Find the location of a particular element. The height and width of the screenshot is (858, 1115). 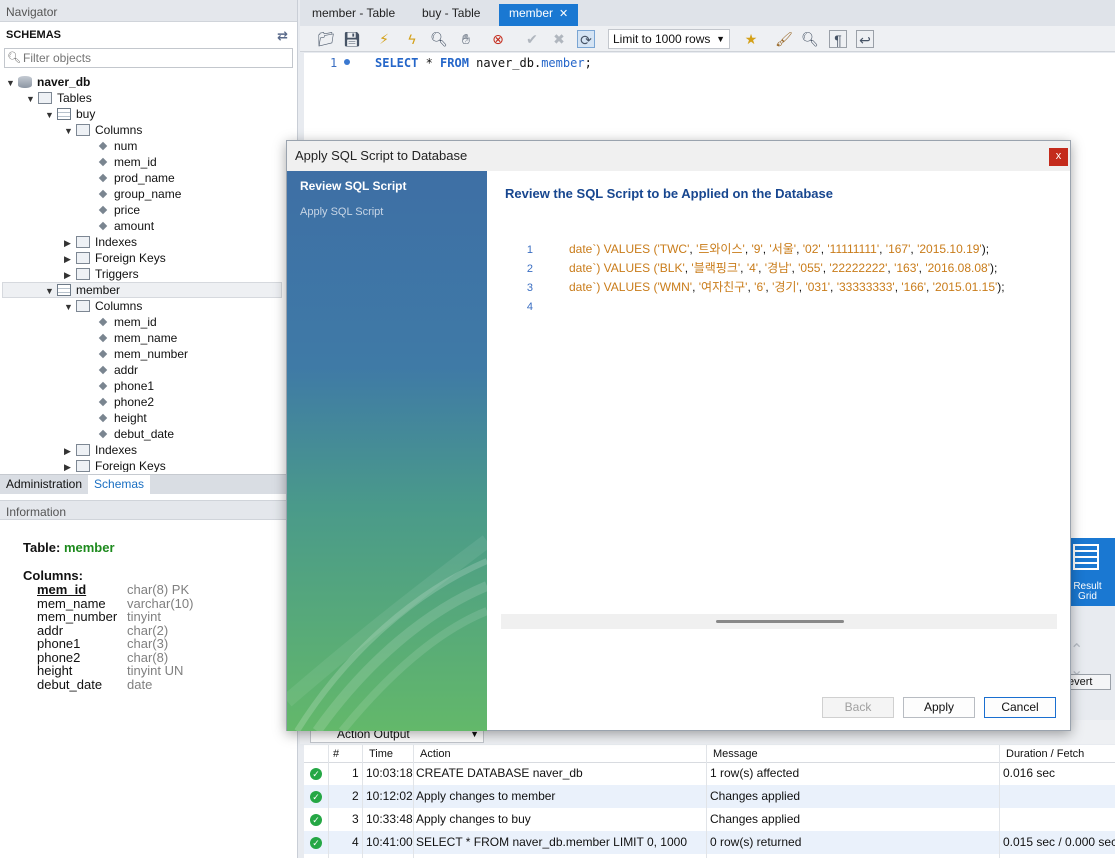

save-icon: 💾︎ is located at coordinates (352, 39).